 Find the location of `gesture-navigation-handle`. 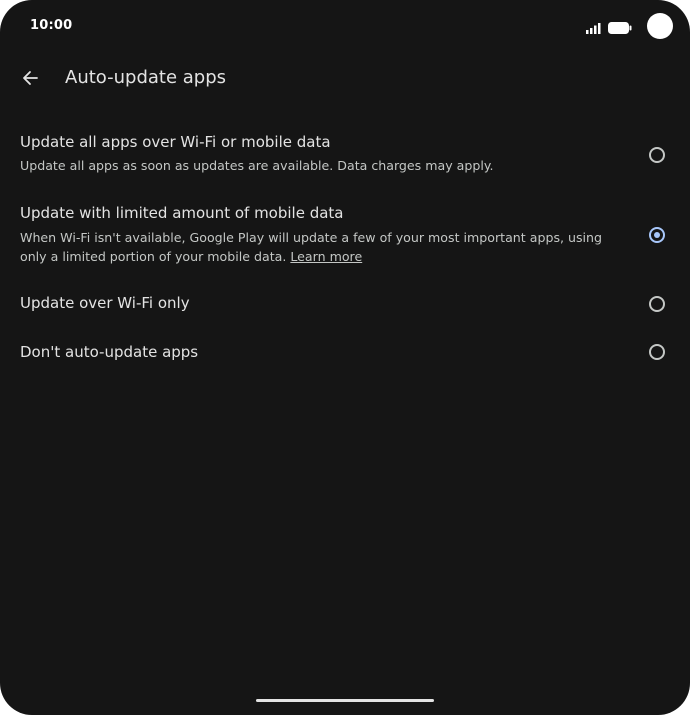

gesture-navigation-handle is located at coordinates (345, 700).